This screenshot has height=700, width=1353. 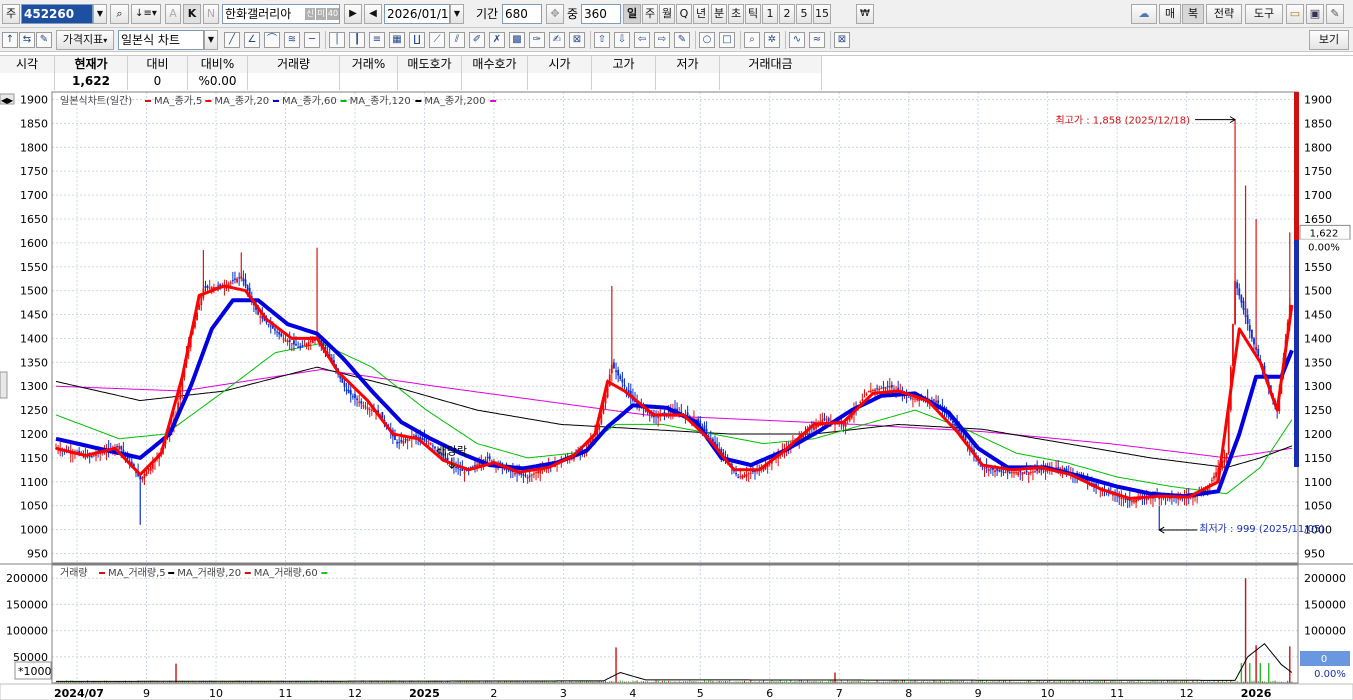 I want to click on quote-header-4: 거래량, so click(x=294, y=64).